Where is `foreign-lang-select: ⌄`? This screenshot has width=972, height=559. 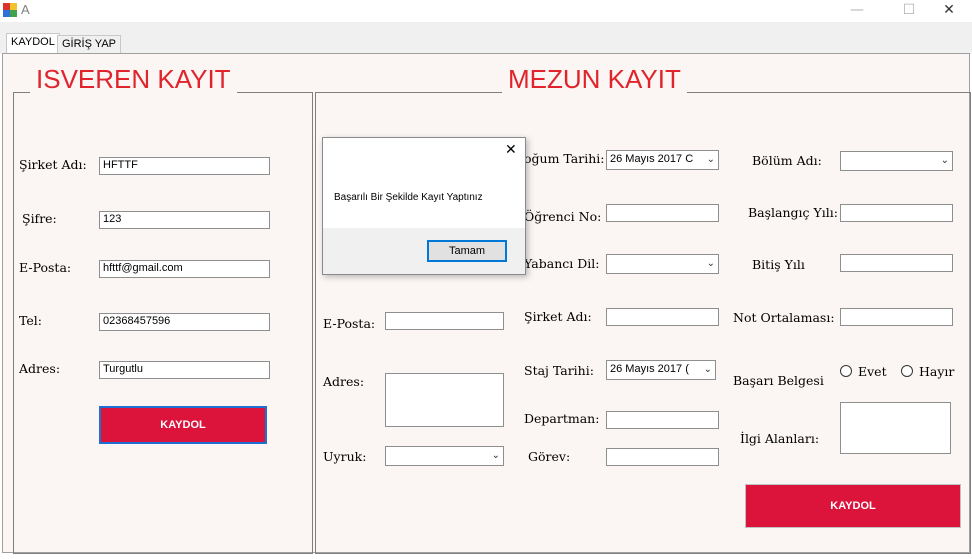 foreign-lang-select: ⌄ is located at coordinates (662, 264).